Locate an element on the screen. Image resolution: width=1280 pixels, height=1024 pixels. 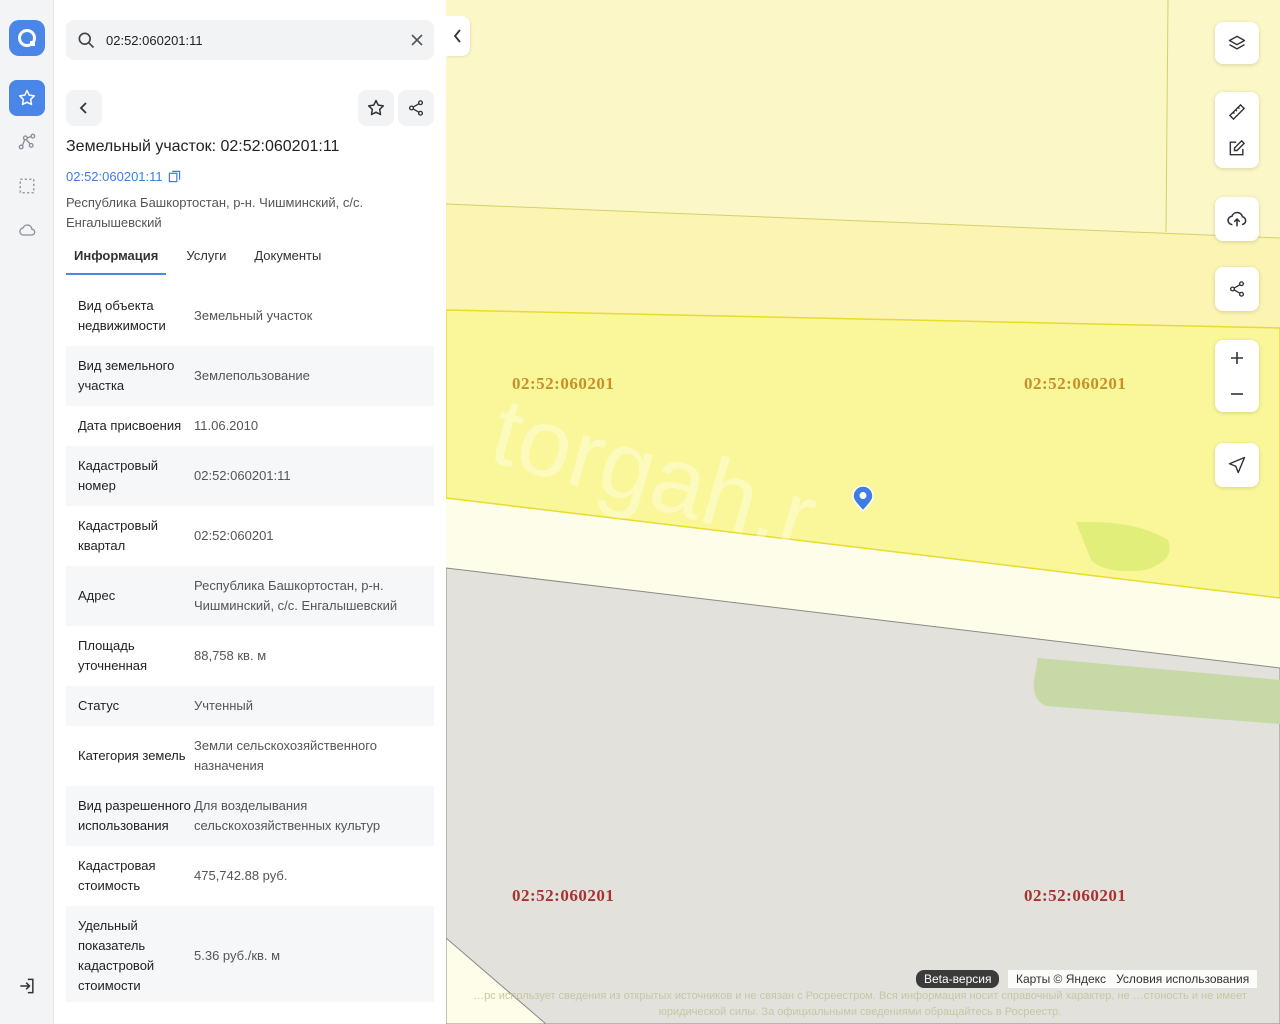
row-value: 475,742.88 руб. is located at coordinates (241, 875).